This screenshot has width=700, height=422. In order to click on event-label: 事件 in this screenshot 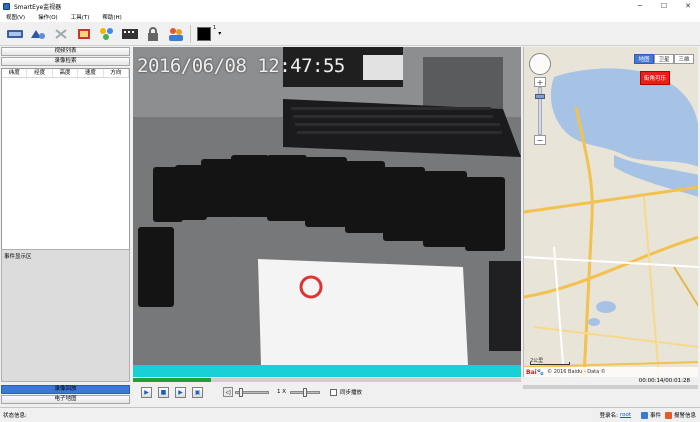, I will do `click(655, 415)`.